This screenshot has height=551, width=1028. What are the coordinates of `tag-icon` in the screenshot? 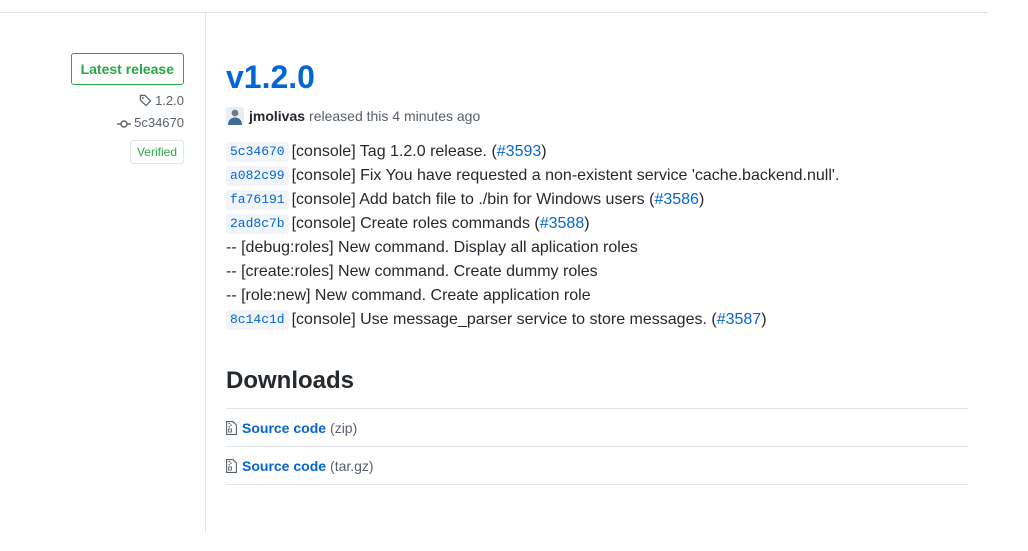 It's located at (145, 100).